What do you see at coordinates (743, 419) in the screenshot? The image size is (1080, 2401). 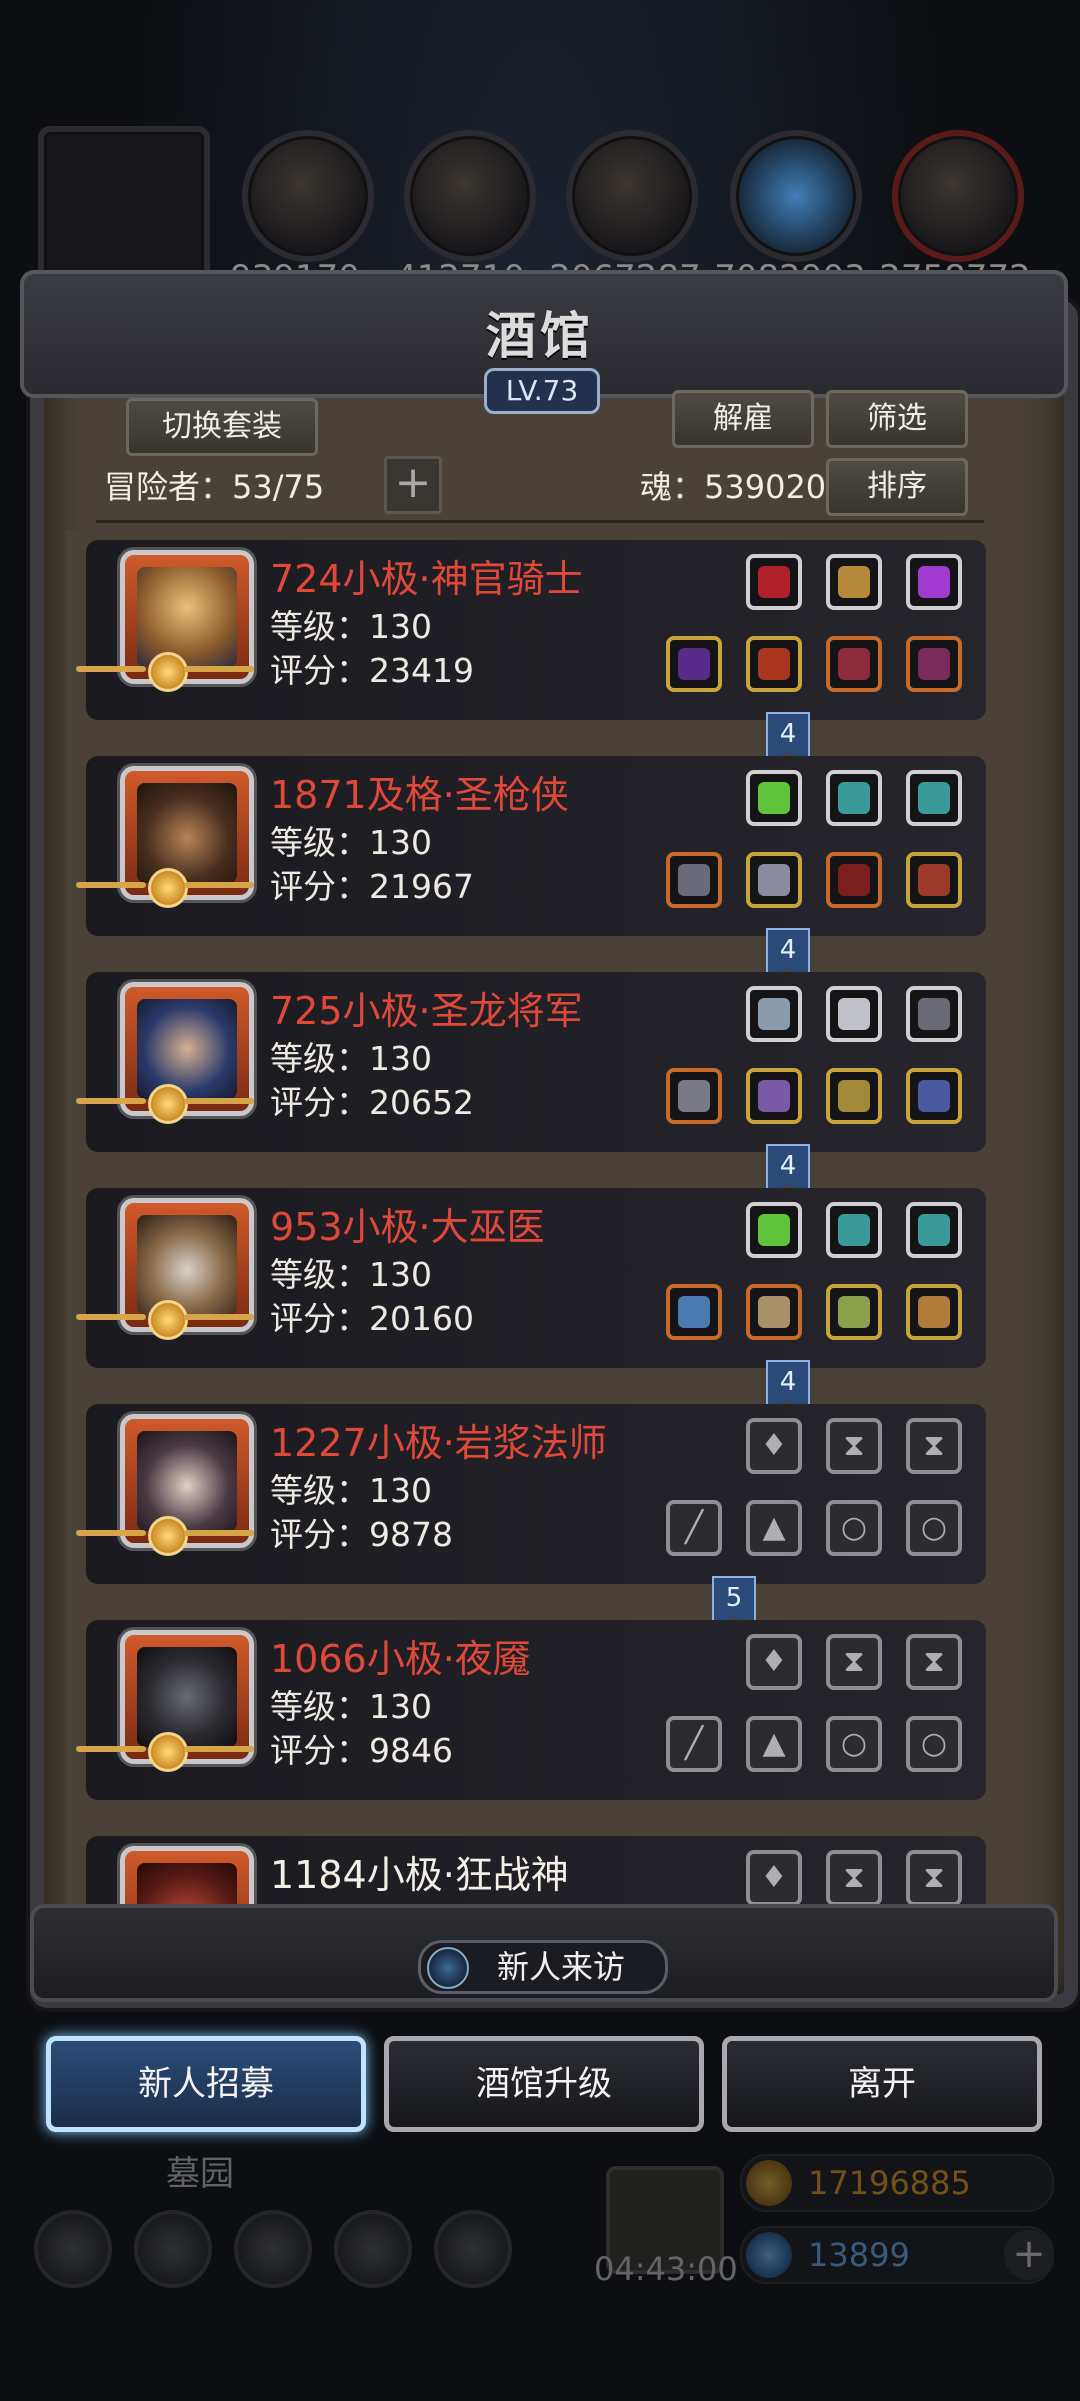 I see `dismiss-button: 解雇` at bounding box center [743, 419].